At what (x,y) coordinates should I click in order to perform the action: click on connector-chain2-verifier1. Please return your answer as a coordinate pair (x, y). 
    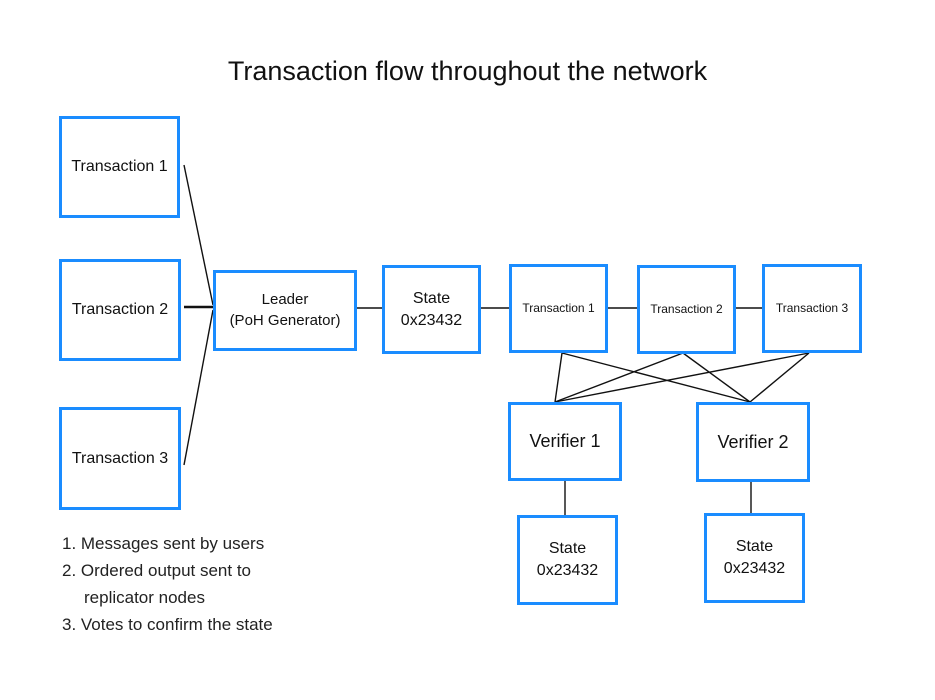
    Looking at the image, I should click on (619, 377).